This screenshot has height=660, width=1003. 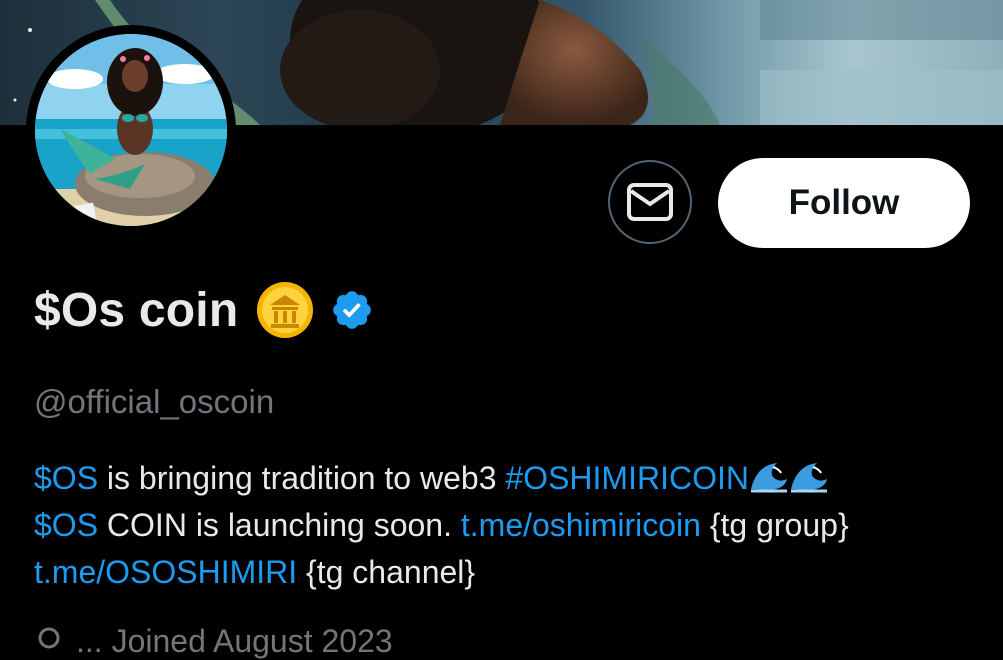 What do you see at coordinates (279, 525) in the screenshot?
I see `bio-text: COIN is launching soon.` at bounding box center [279, 525].